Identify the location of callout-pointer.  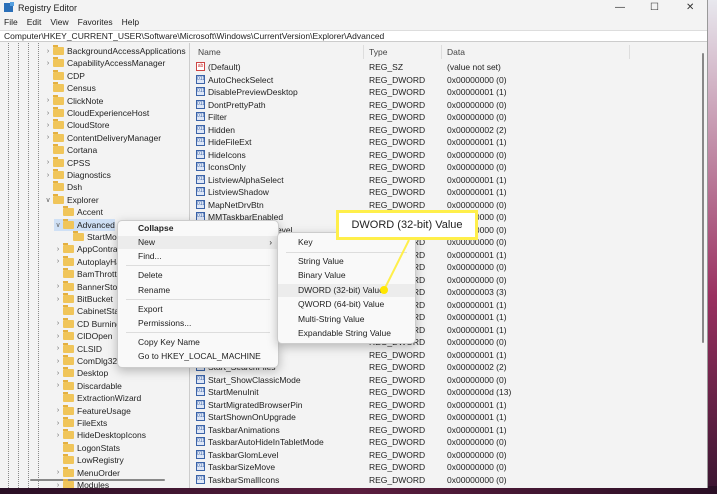
(395, 266).